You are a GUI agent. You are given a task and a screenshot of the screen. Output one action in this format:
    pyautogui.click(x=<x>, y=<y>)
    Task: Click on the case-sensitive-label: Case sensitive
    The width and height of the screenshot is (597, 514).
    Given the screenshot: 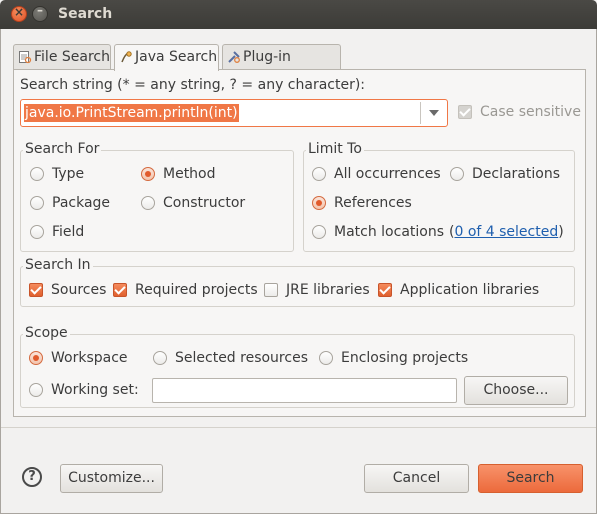 What is the action you would take?
    pyautogui.click(x=530, y=112)
    